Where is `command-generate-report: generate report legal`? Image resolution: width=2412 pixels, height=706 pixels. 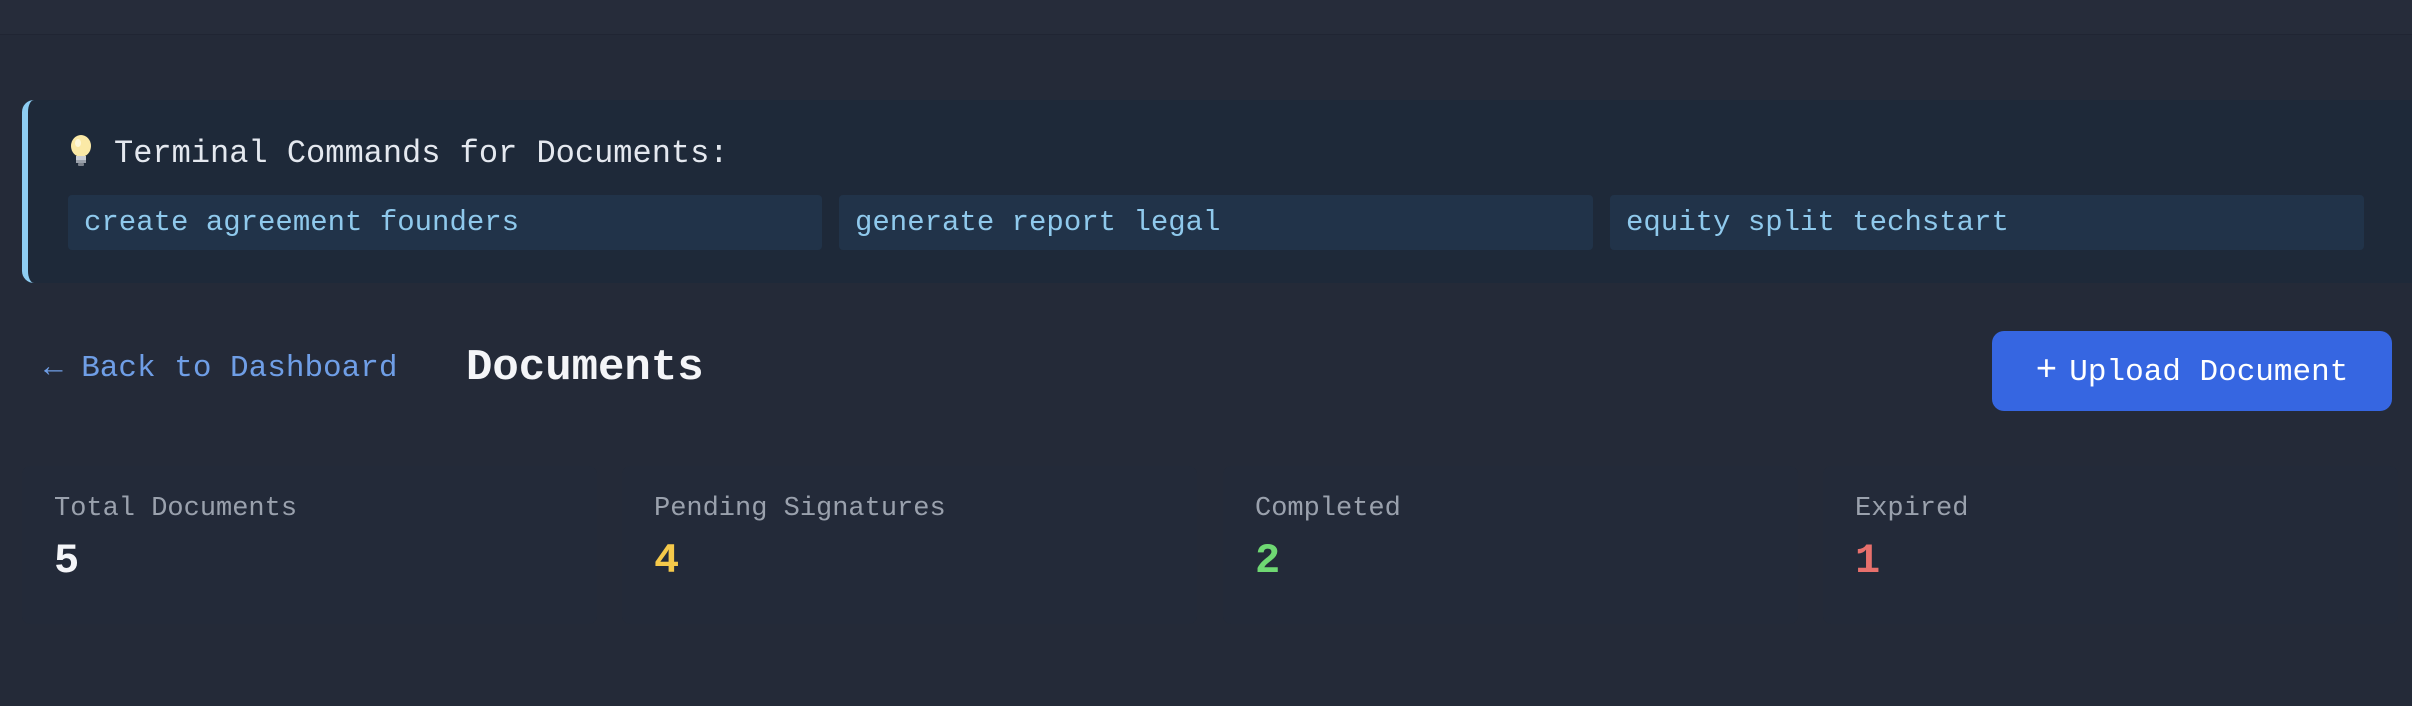 command-generate-report: generate report legal is located at coordinates (1216, 222).